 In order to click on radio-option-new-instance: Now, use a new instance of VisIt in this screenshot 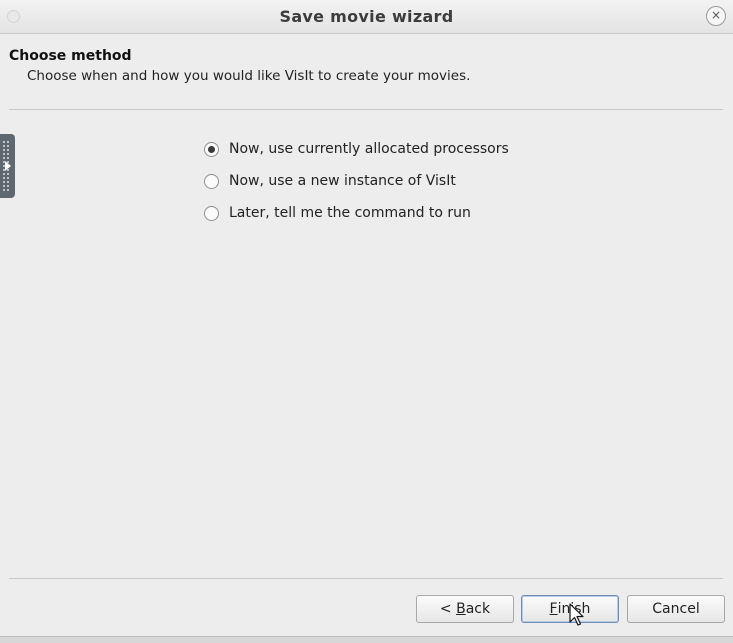, I will do `click(356, 181)`.